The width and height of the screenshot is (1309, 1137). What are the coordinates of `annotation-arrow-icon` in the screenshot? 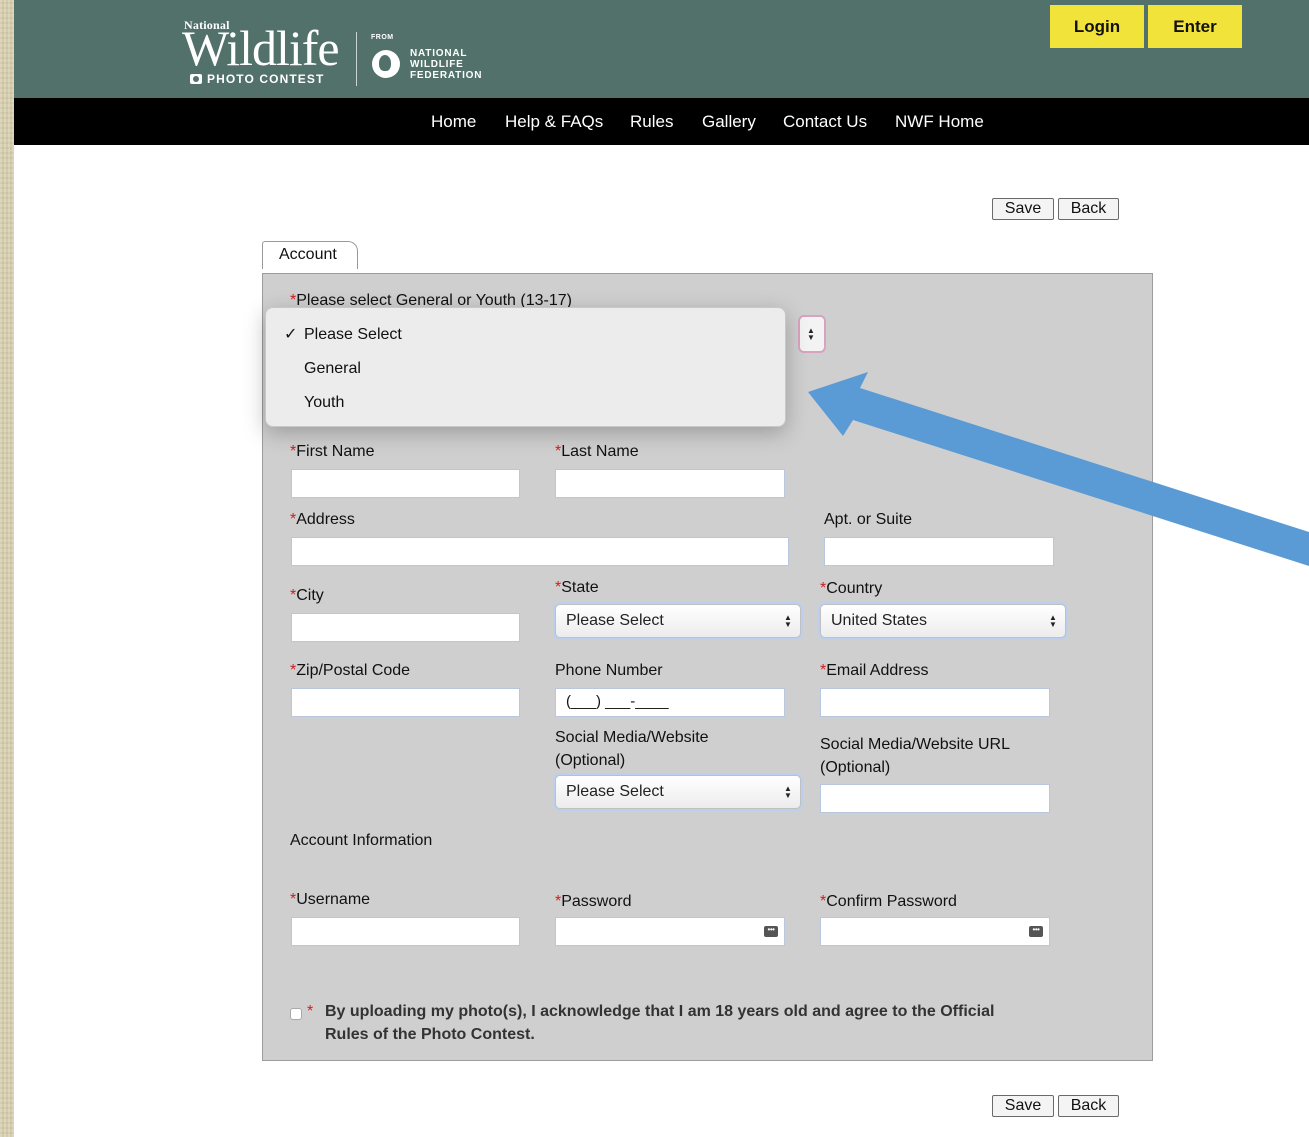 It's located at (1058, 469).